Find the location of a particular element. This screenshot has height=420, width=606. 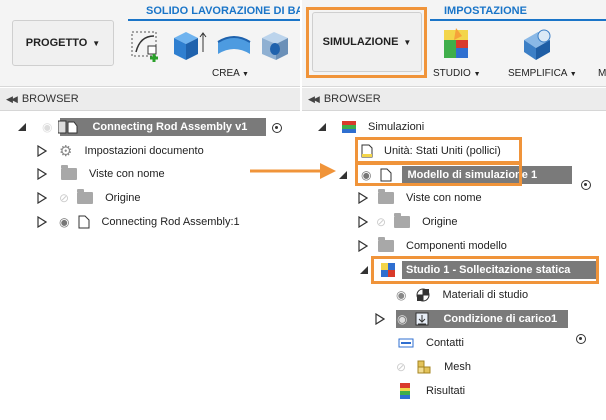

group-label-m: M is located at coordinates (602, 73).